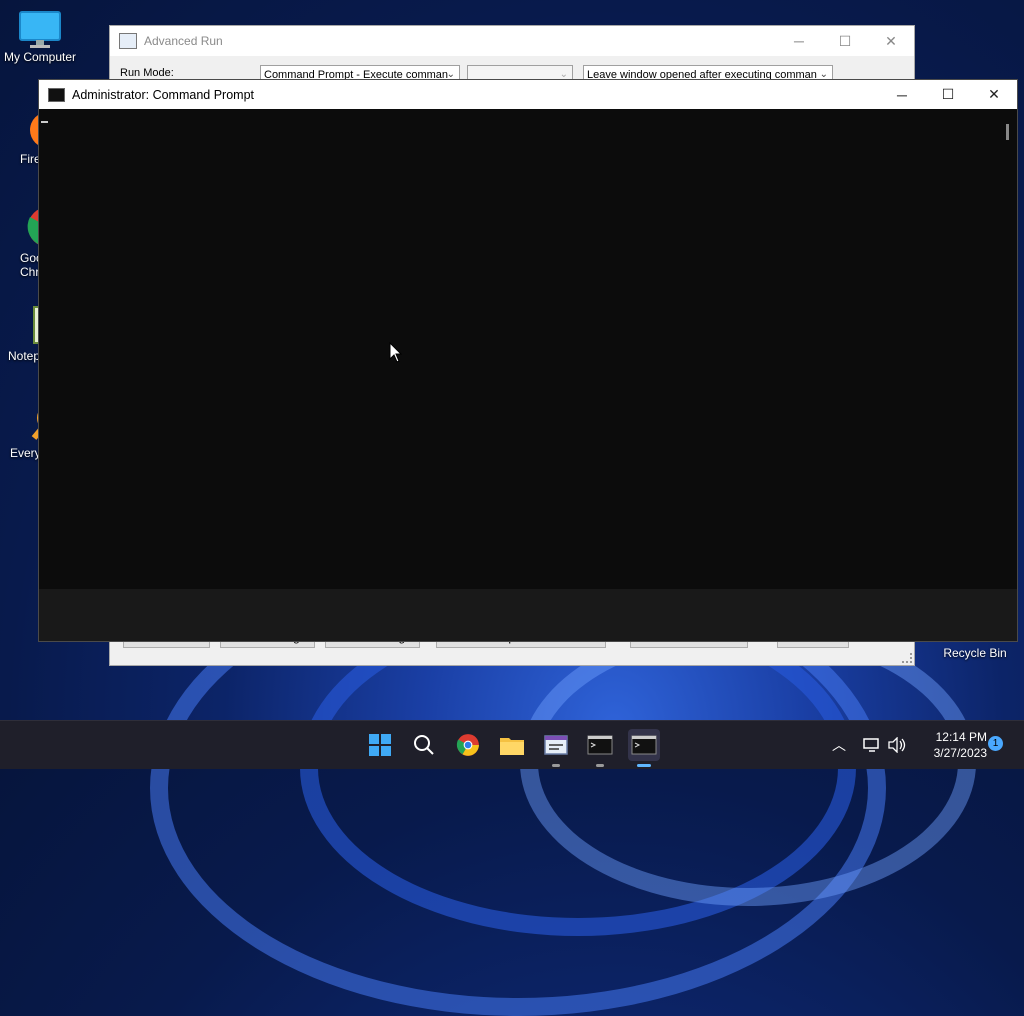 The height and width of the screenshot is (1016, 1024). I want to click on start-button, so click(380, 745).